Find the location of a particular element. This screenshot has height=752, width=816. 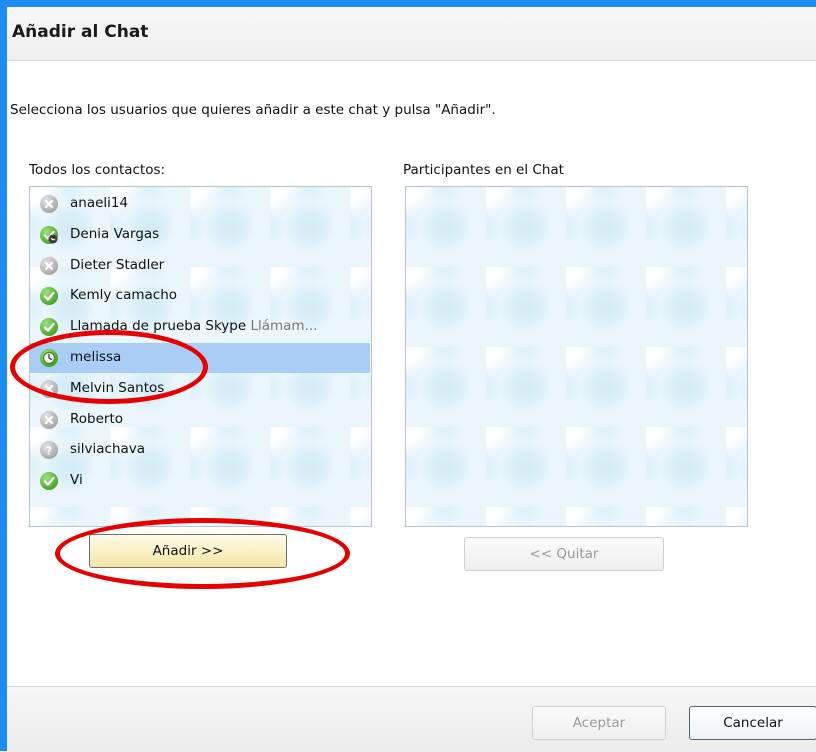

contact-label: Denia Vargas is located at coordinates (114, 234).